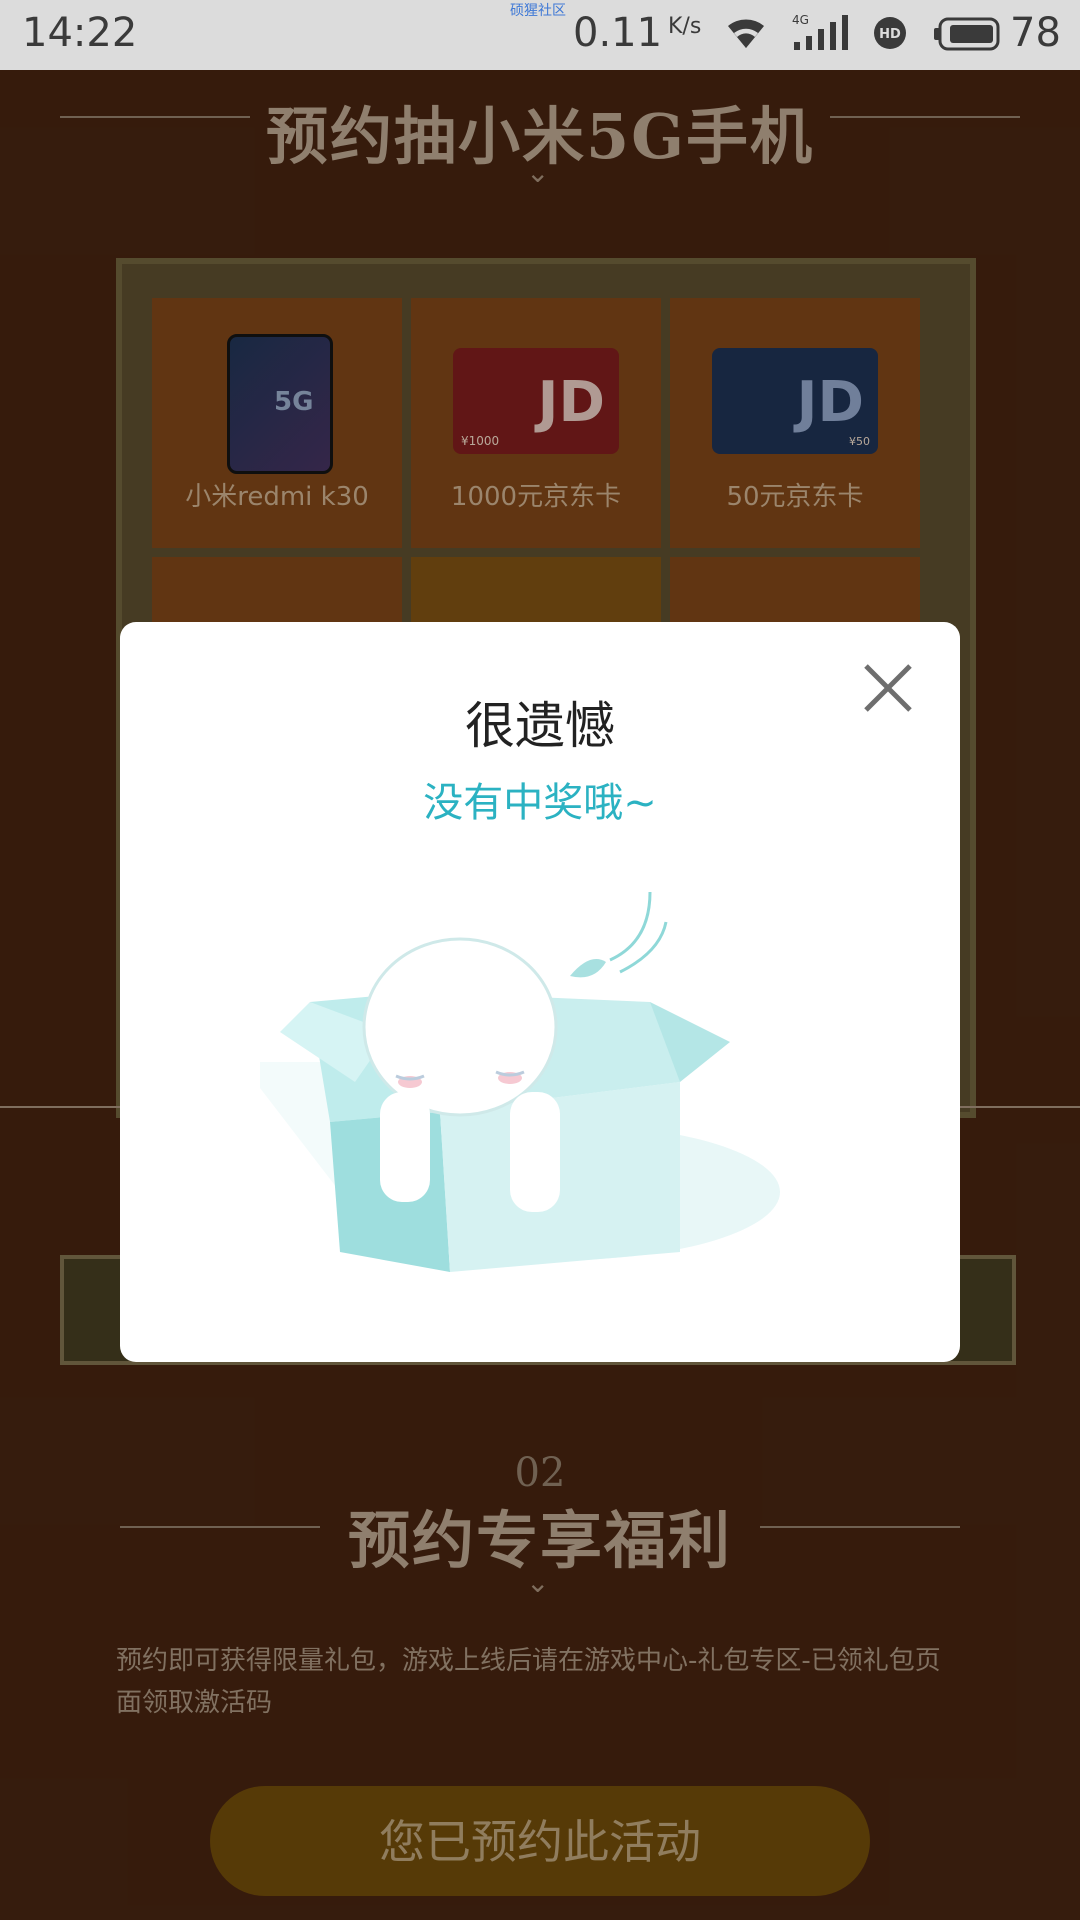 This screenshot has height=1920, width=1080. Describe the element at coordinates (968, 36) in the screenshot. I see `battery-icon` at that location.